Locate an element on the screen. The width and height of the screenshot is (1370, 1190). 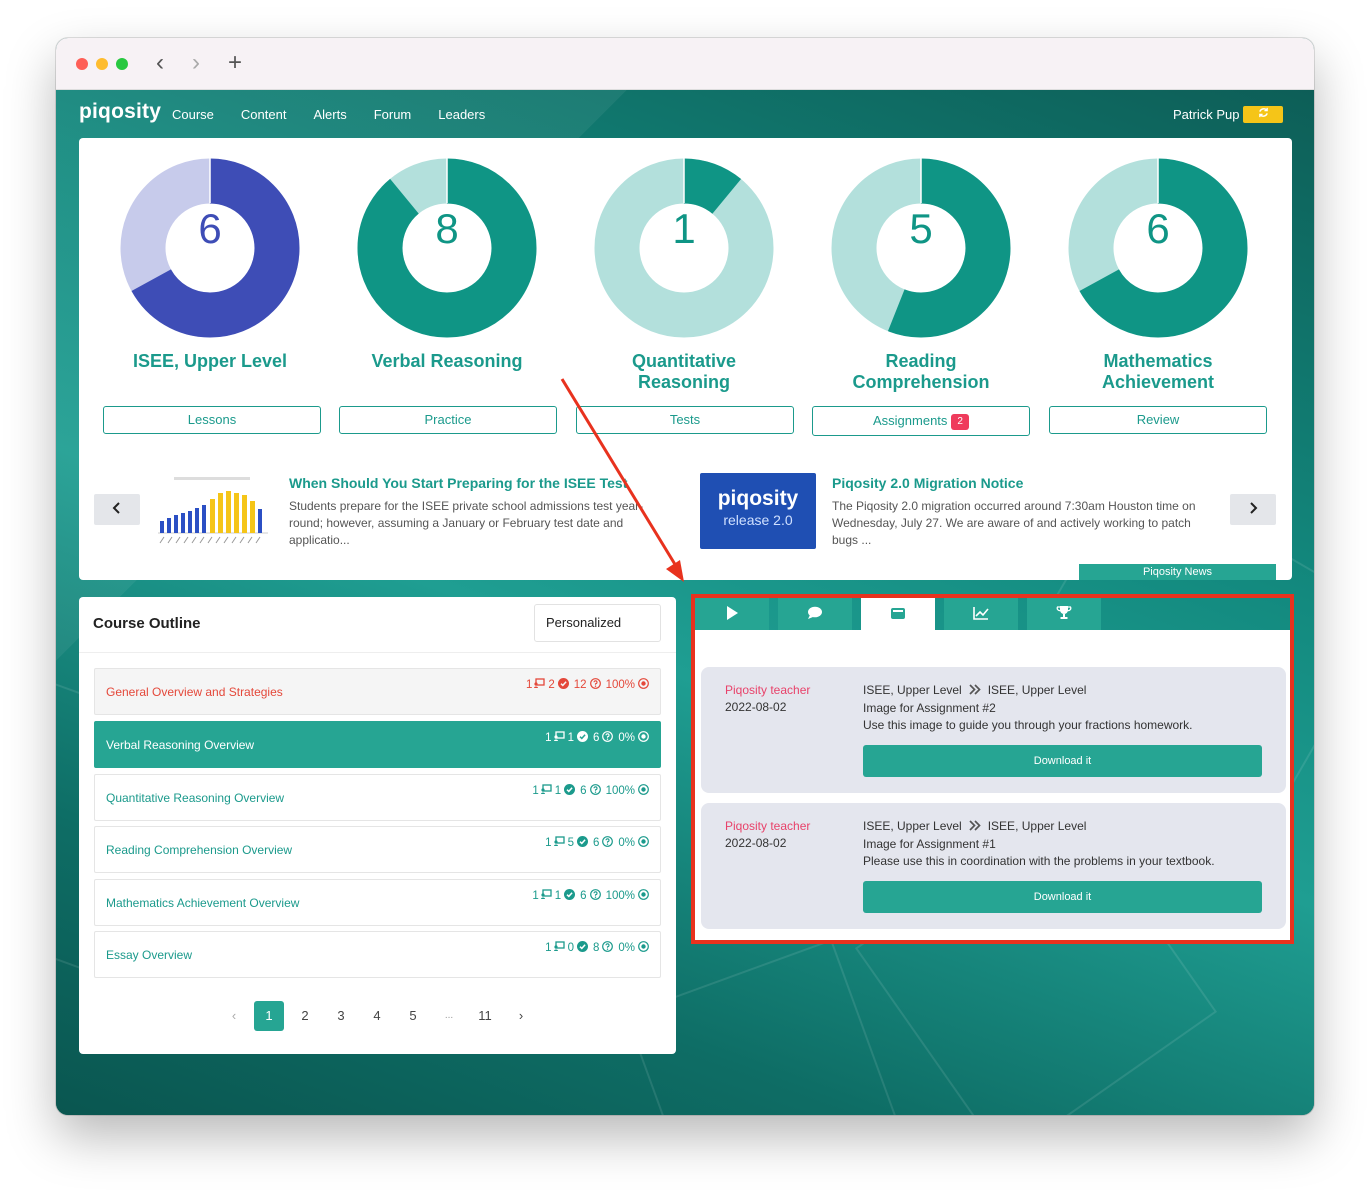
donut-label-line: Quantitative is located at coordinates (684, 361).